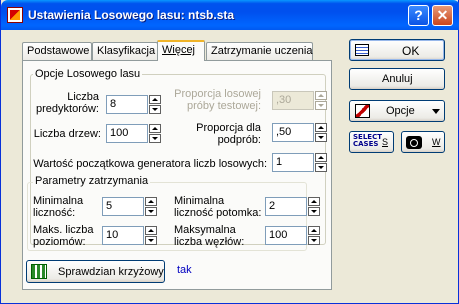 The image size is (459, 304). What do you see at coordinates (228, 128) in the screenshot?
I see `label-line: Proporcja dla` at bounding box center [228, 128].